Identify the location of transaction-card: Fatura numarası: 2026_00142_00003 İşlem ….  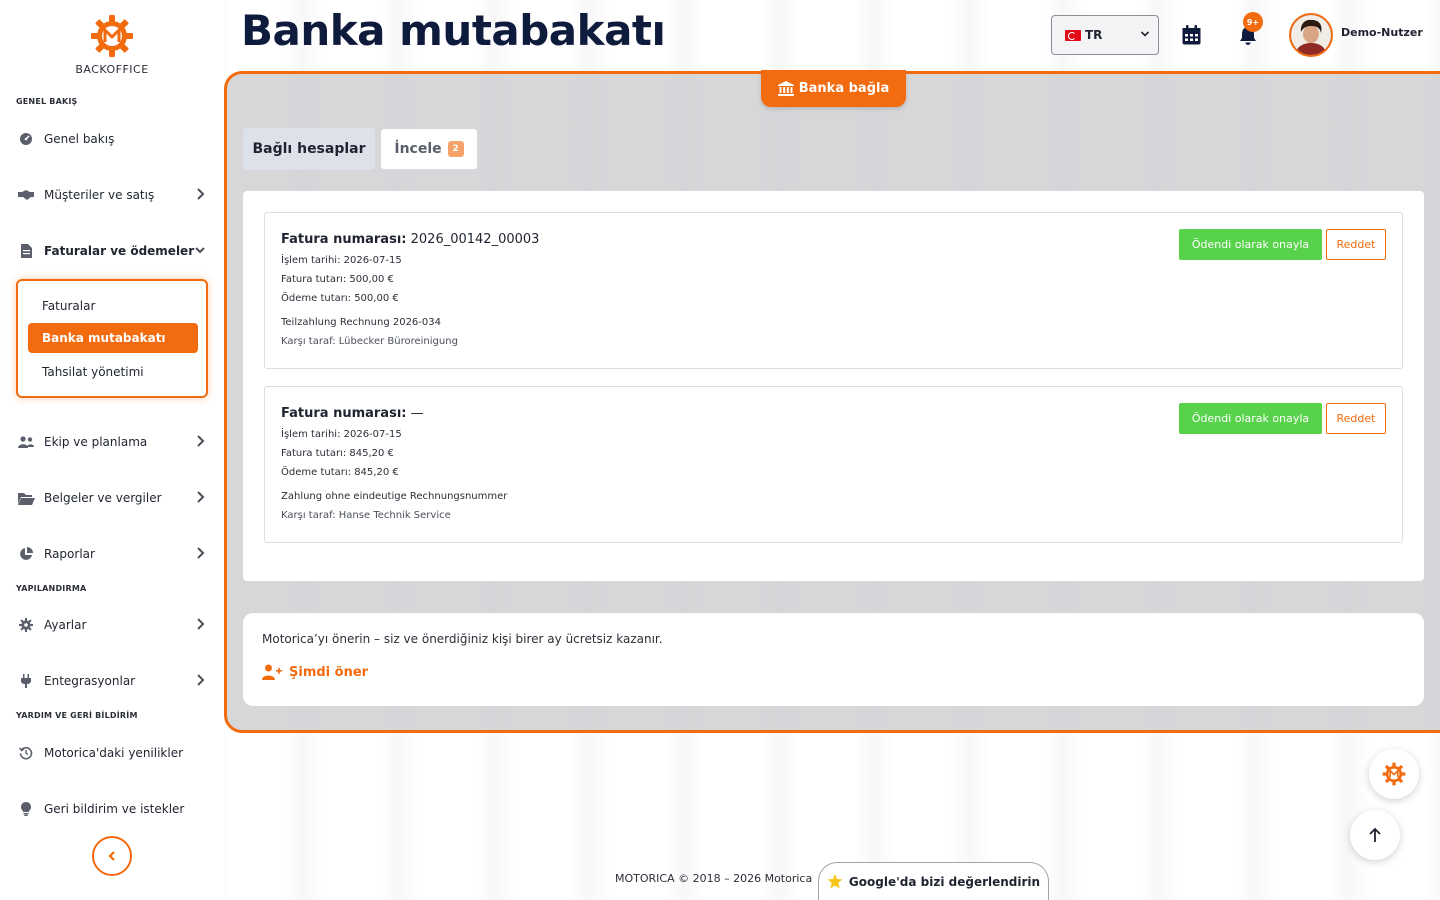
(833, 290).